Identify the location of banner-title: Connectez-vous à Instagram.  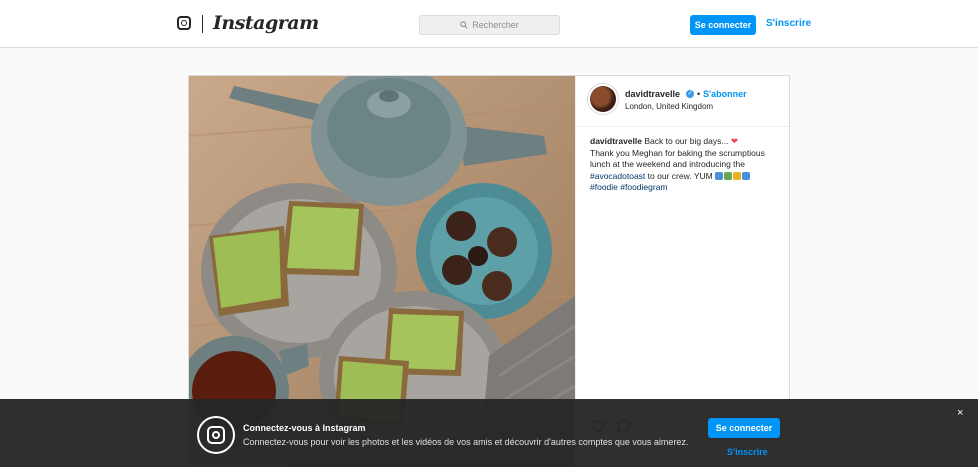
(304, 428).